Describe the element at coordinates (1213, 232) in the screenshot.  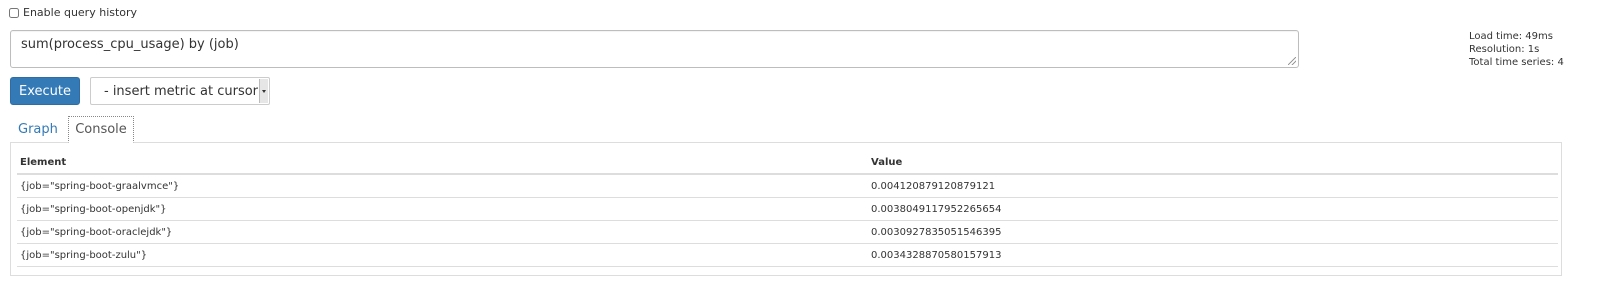
I see `value-cell: 0.0030927835051546395` at that location.